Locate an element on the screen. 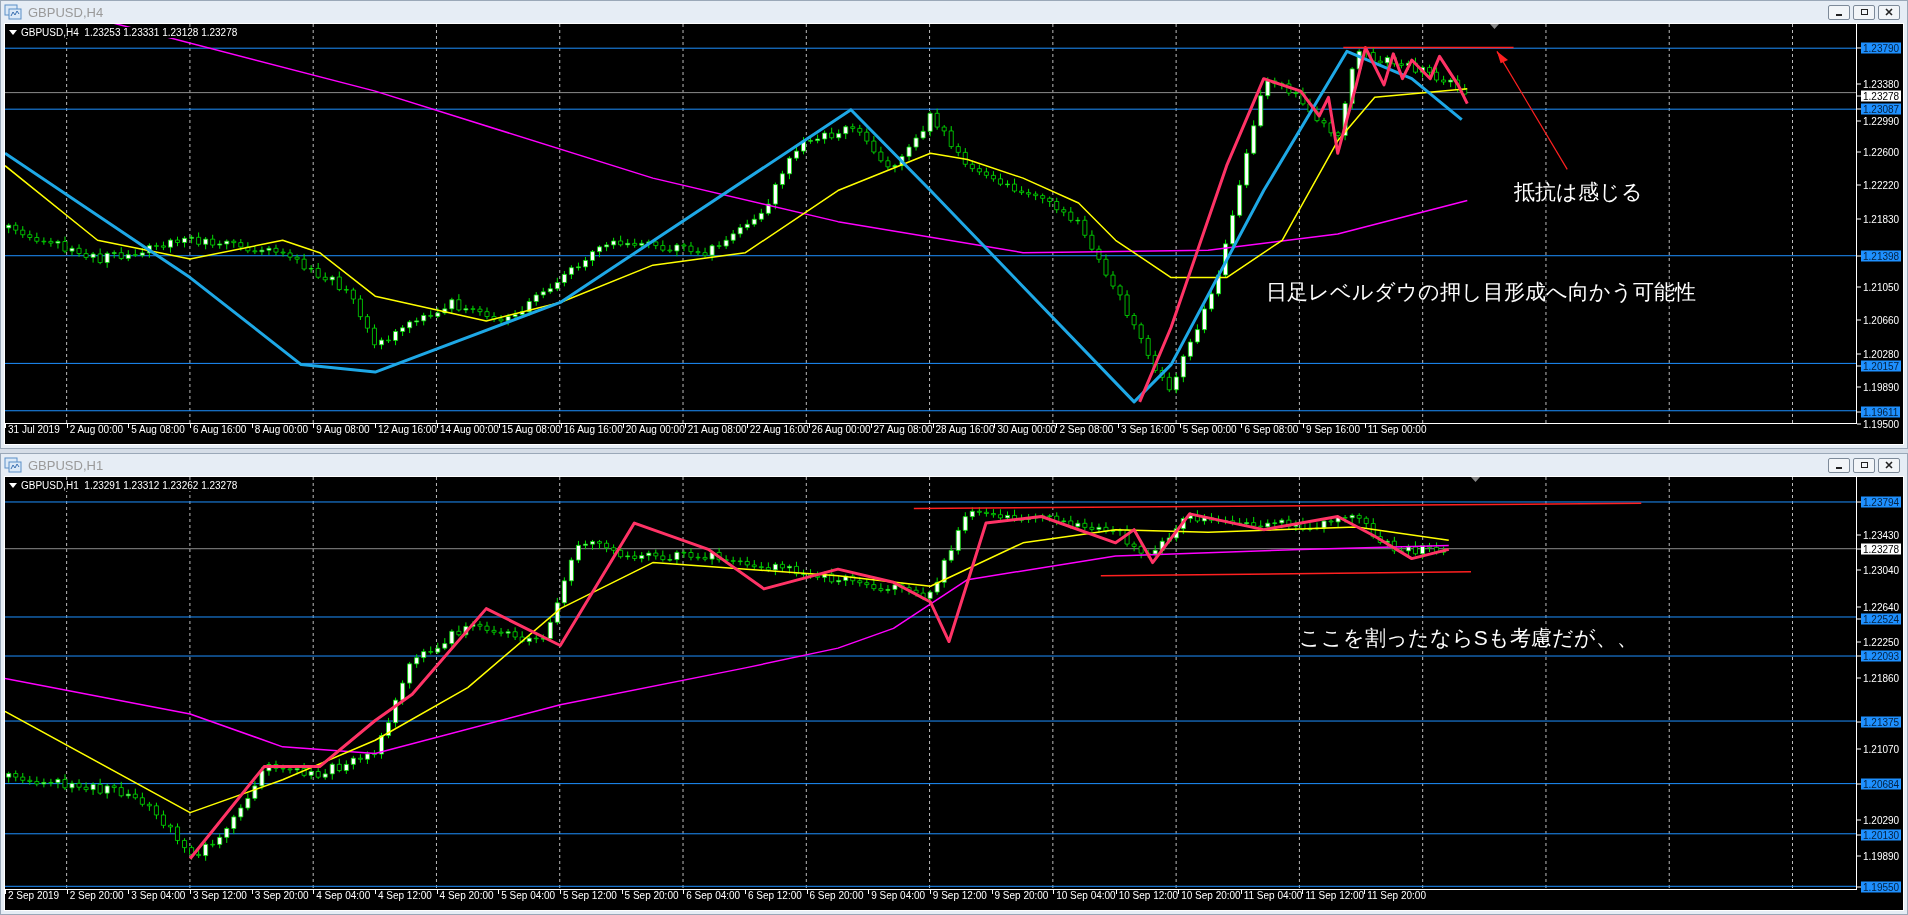 The height and width of the screenshot is (915, 1908). price-tick-label: 1.20290 is located at coordinates (1881, 820).